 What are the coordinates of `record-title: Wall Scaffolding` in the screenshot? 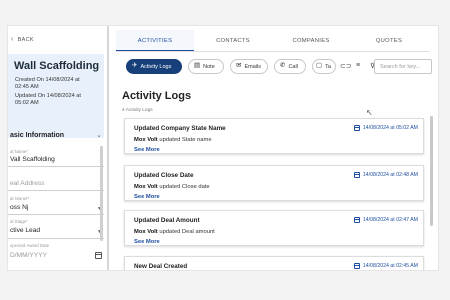 It's located at (57, 66).